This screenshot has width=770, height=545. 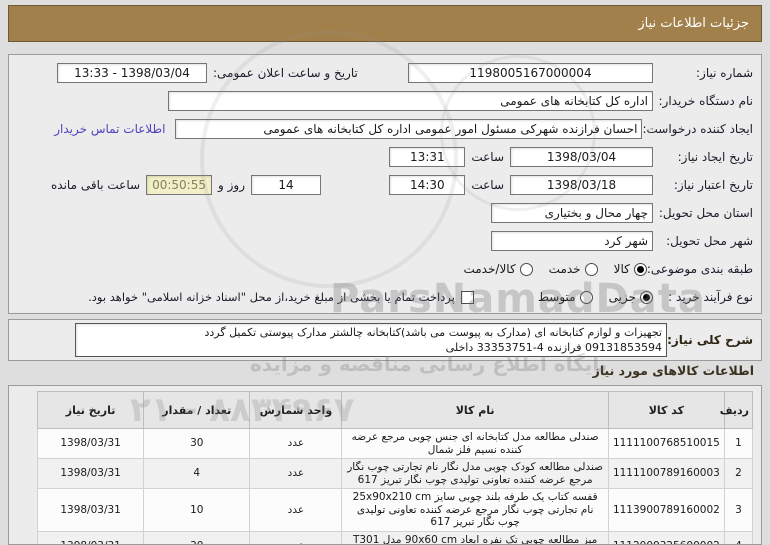 I want to click on radio-goods, so click(x=640, y=269).